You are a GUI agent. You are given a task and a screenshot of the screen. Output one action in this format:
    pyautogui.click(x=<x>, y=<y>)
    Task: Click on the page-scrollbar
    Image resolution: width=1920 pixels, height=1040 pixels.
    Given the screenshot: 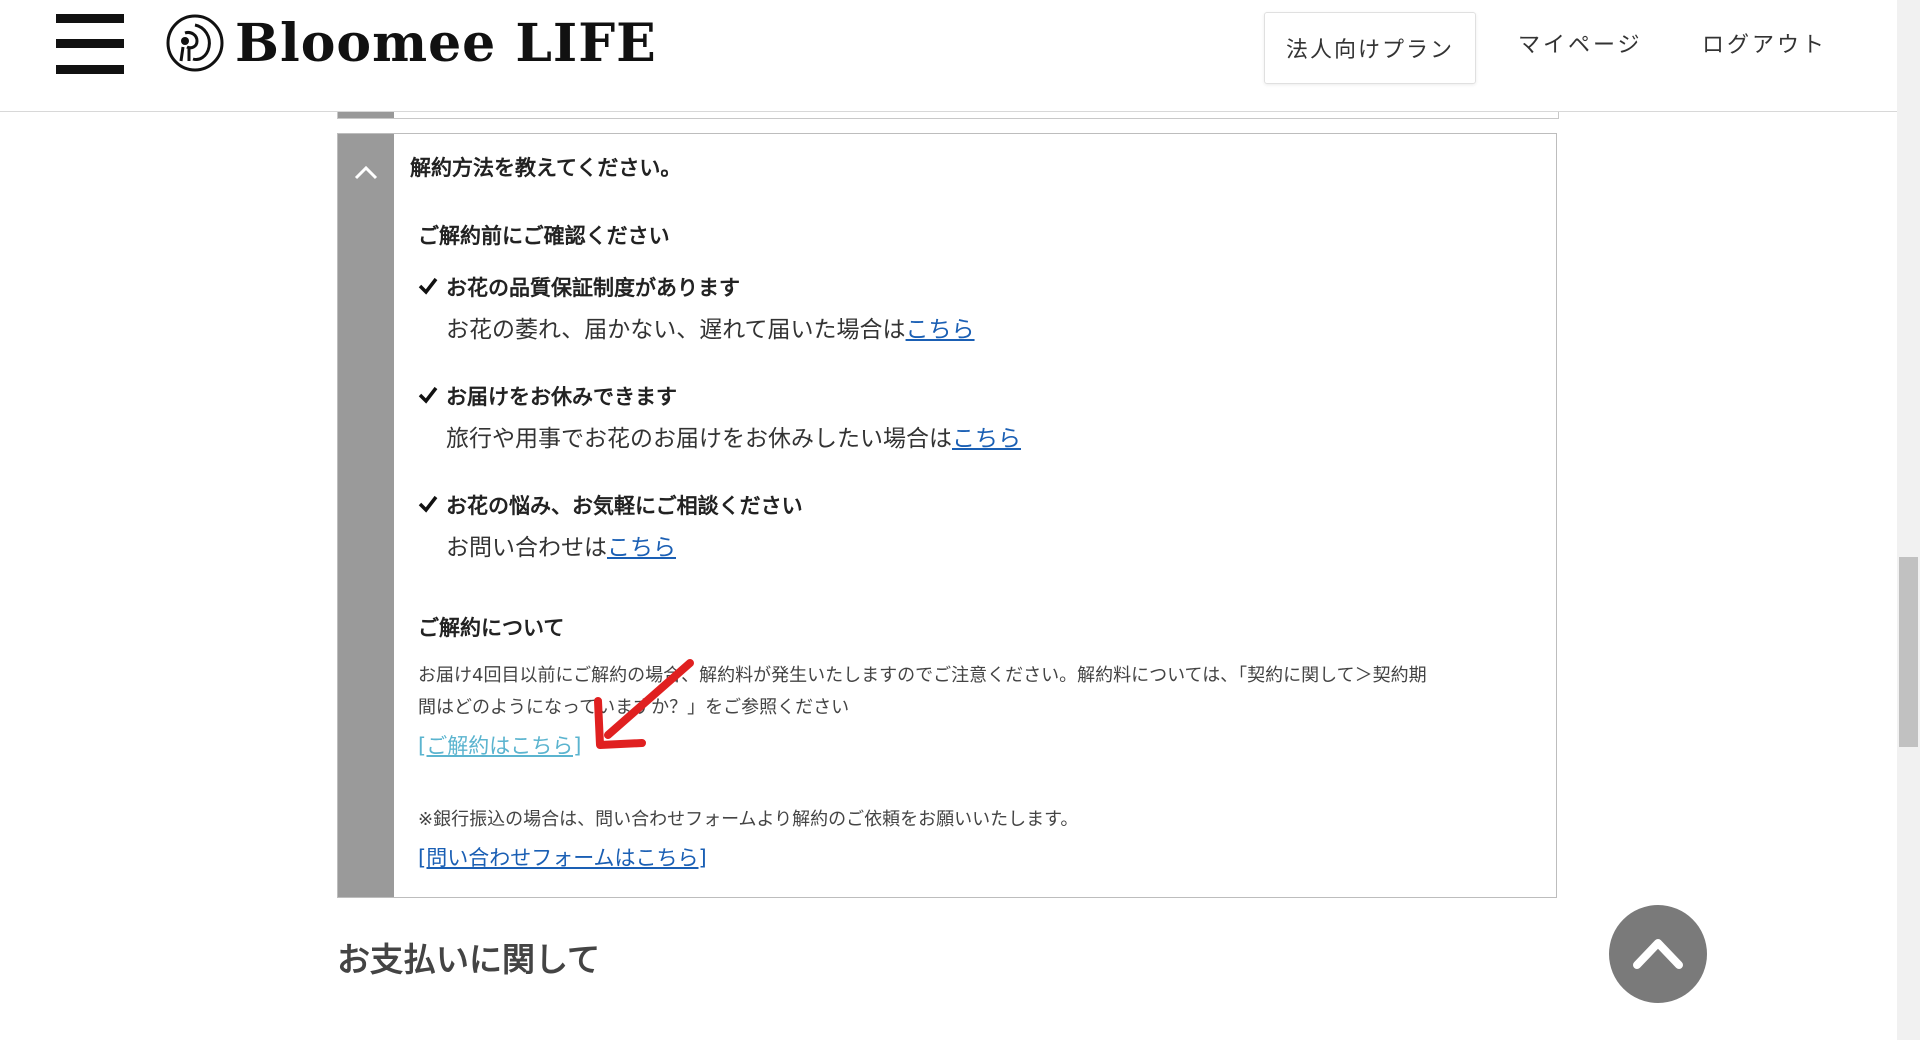 What is the action you would take?
    pyautogui.click(x=1908, y=520)
    